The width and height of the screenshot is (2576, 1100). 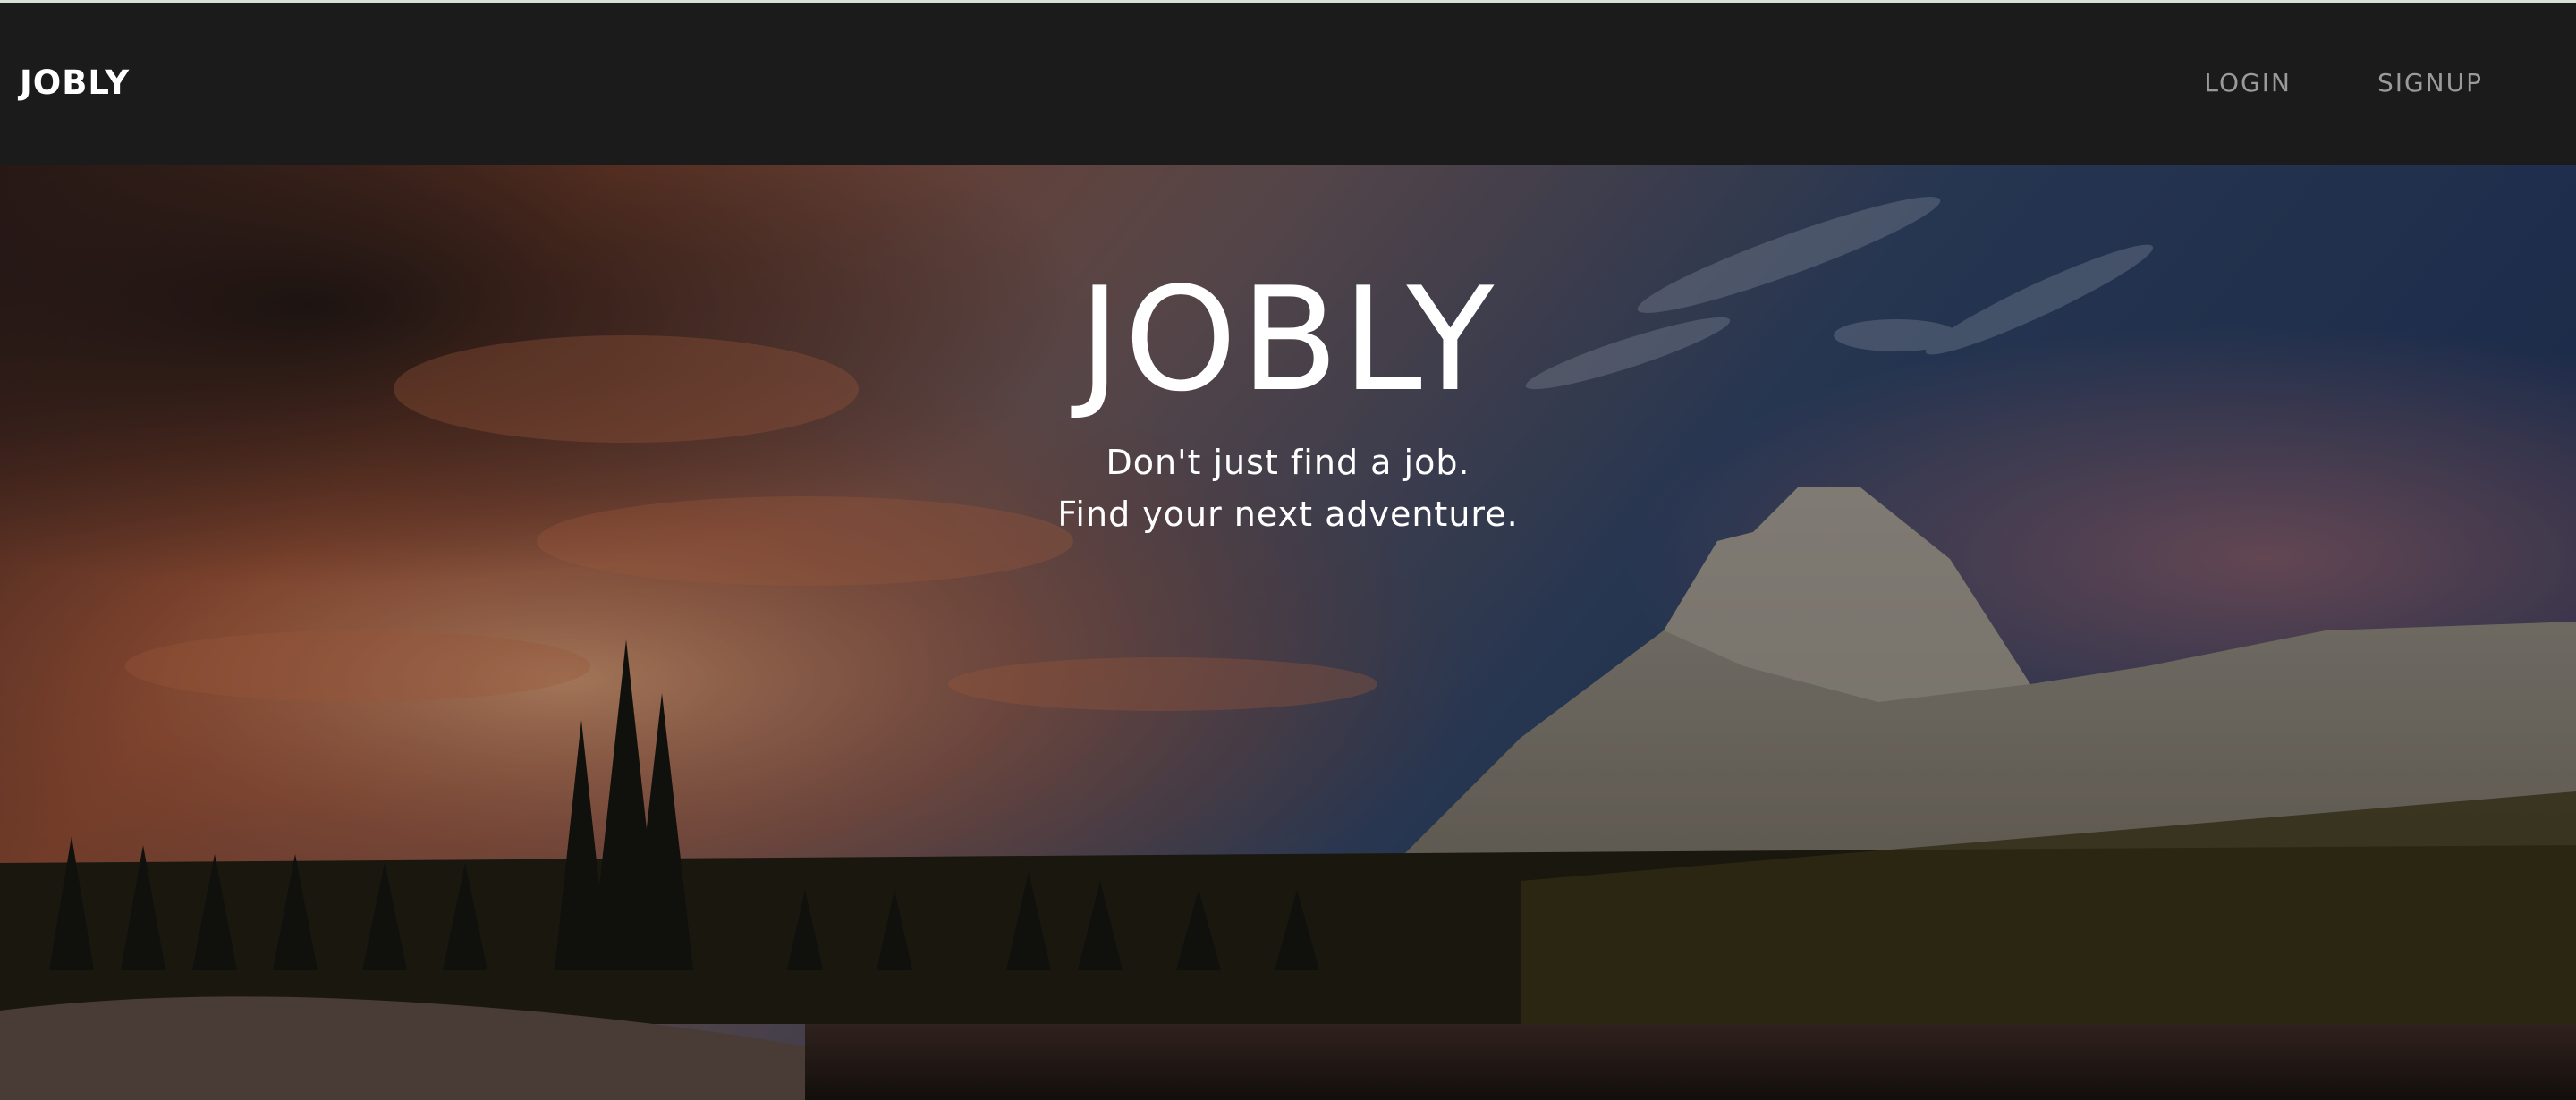 What do you see at coordinates (2343, 83) in the screenshot?
I see `nav-links: LOGIN SIGNUP` at bounding box center [2343, 83].